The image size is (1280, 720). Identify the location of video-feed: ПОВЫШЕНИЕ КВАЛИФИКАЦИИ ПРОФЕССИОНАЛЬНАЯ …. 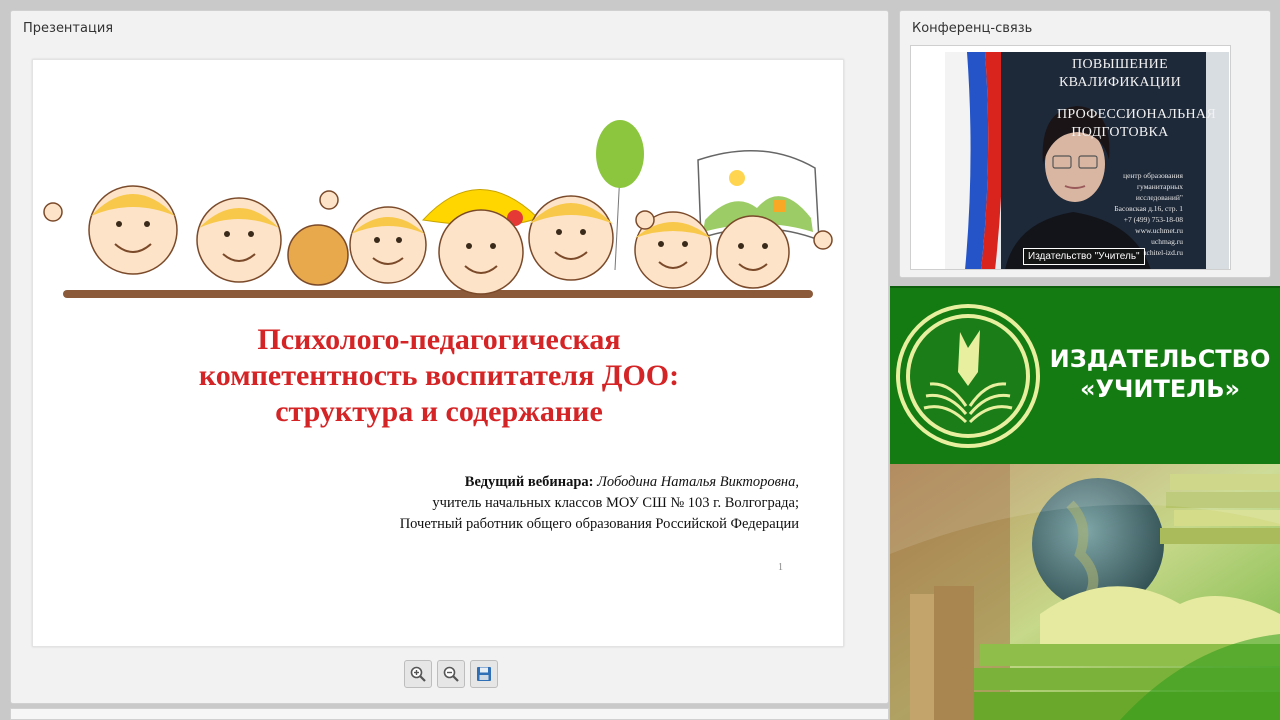
(1070, 157).